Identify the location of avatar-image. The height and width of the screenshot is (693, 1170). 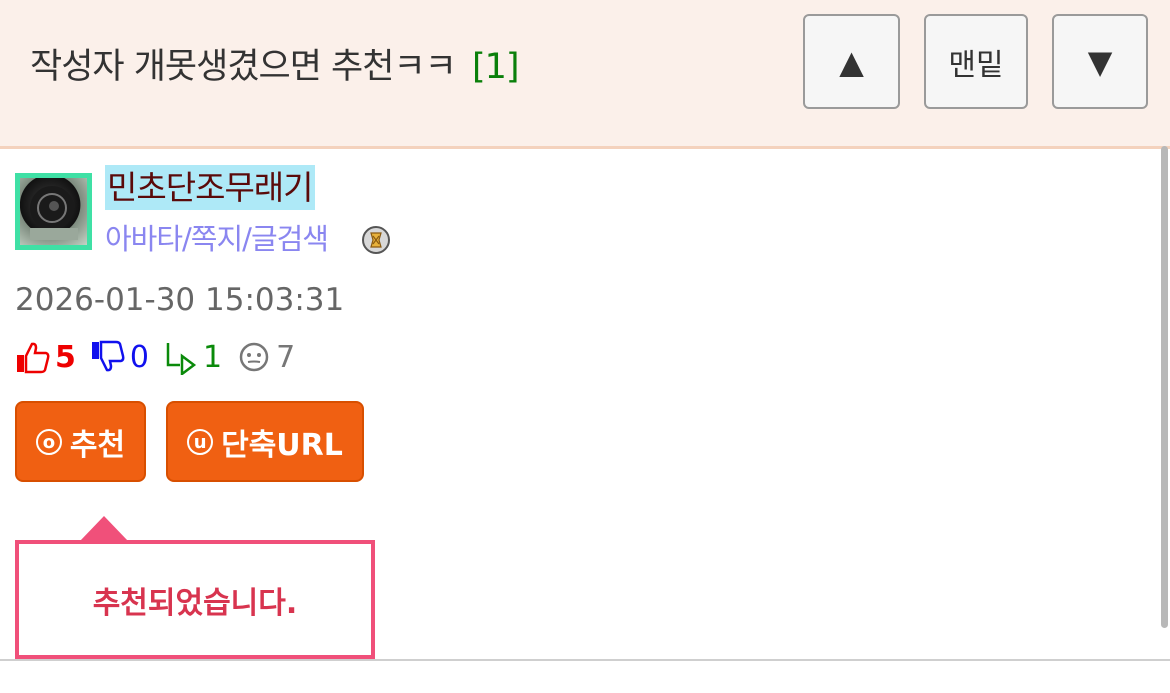
(53, 211).